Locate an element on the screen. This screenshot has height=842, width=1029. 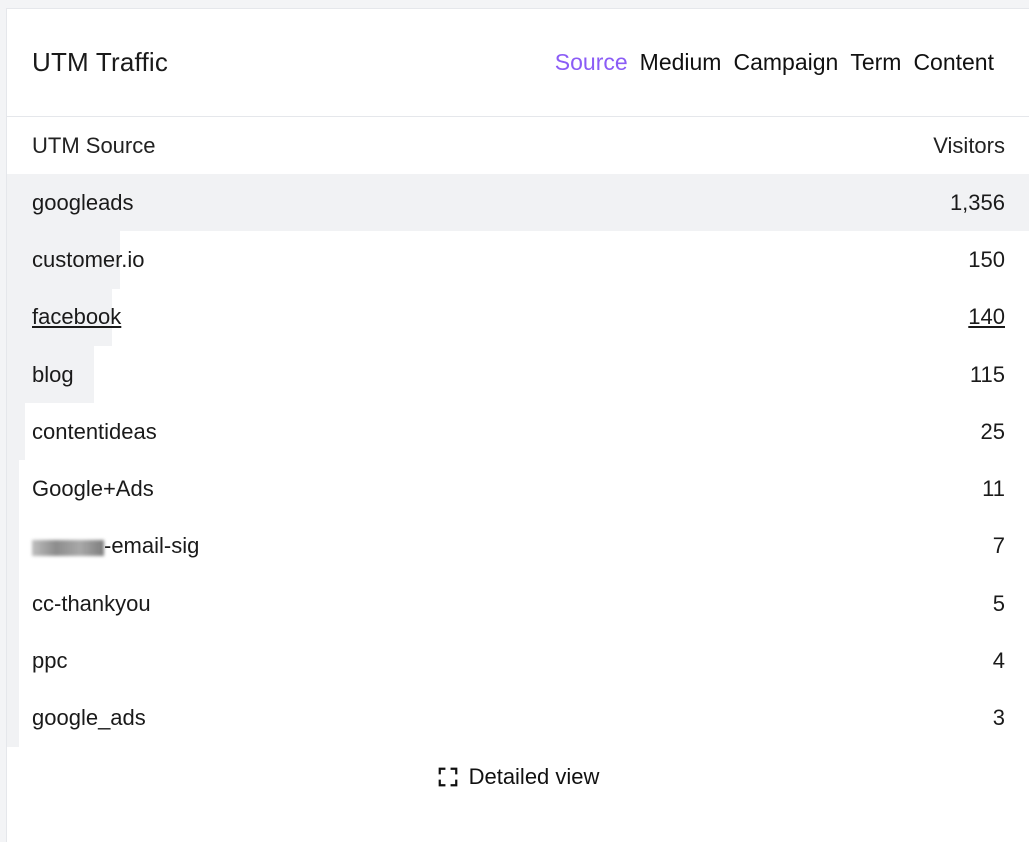
row-visitors: 3 is located at coordinates (998, 718).